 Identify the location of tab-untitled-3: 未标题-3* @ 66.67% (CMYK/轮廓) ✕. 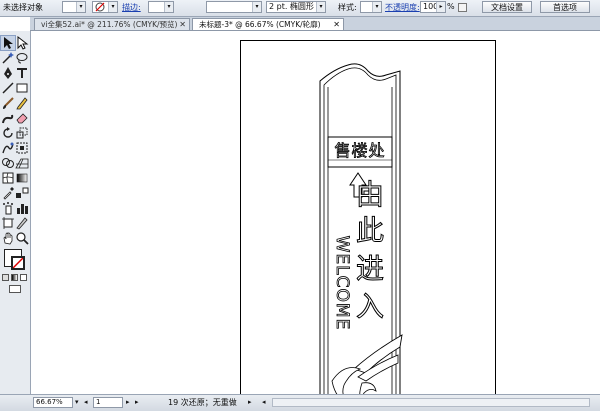
(268, 24).